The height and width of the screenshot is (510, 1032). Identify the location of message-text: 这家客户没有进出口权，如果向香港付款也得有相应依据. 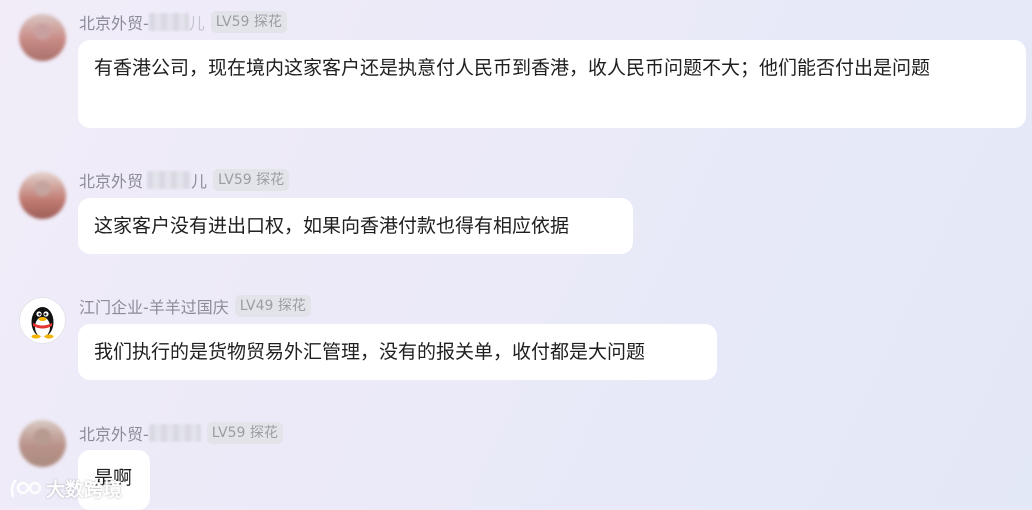
(332, 226).